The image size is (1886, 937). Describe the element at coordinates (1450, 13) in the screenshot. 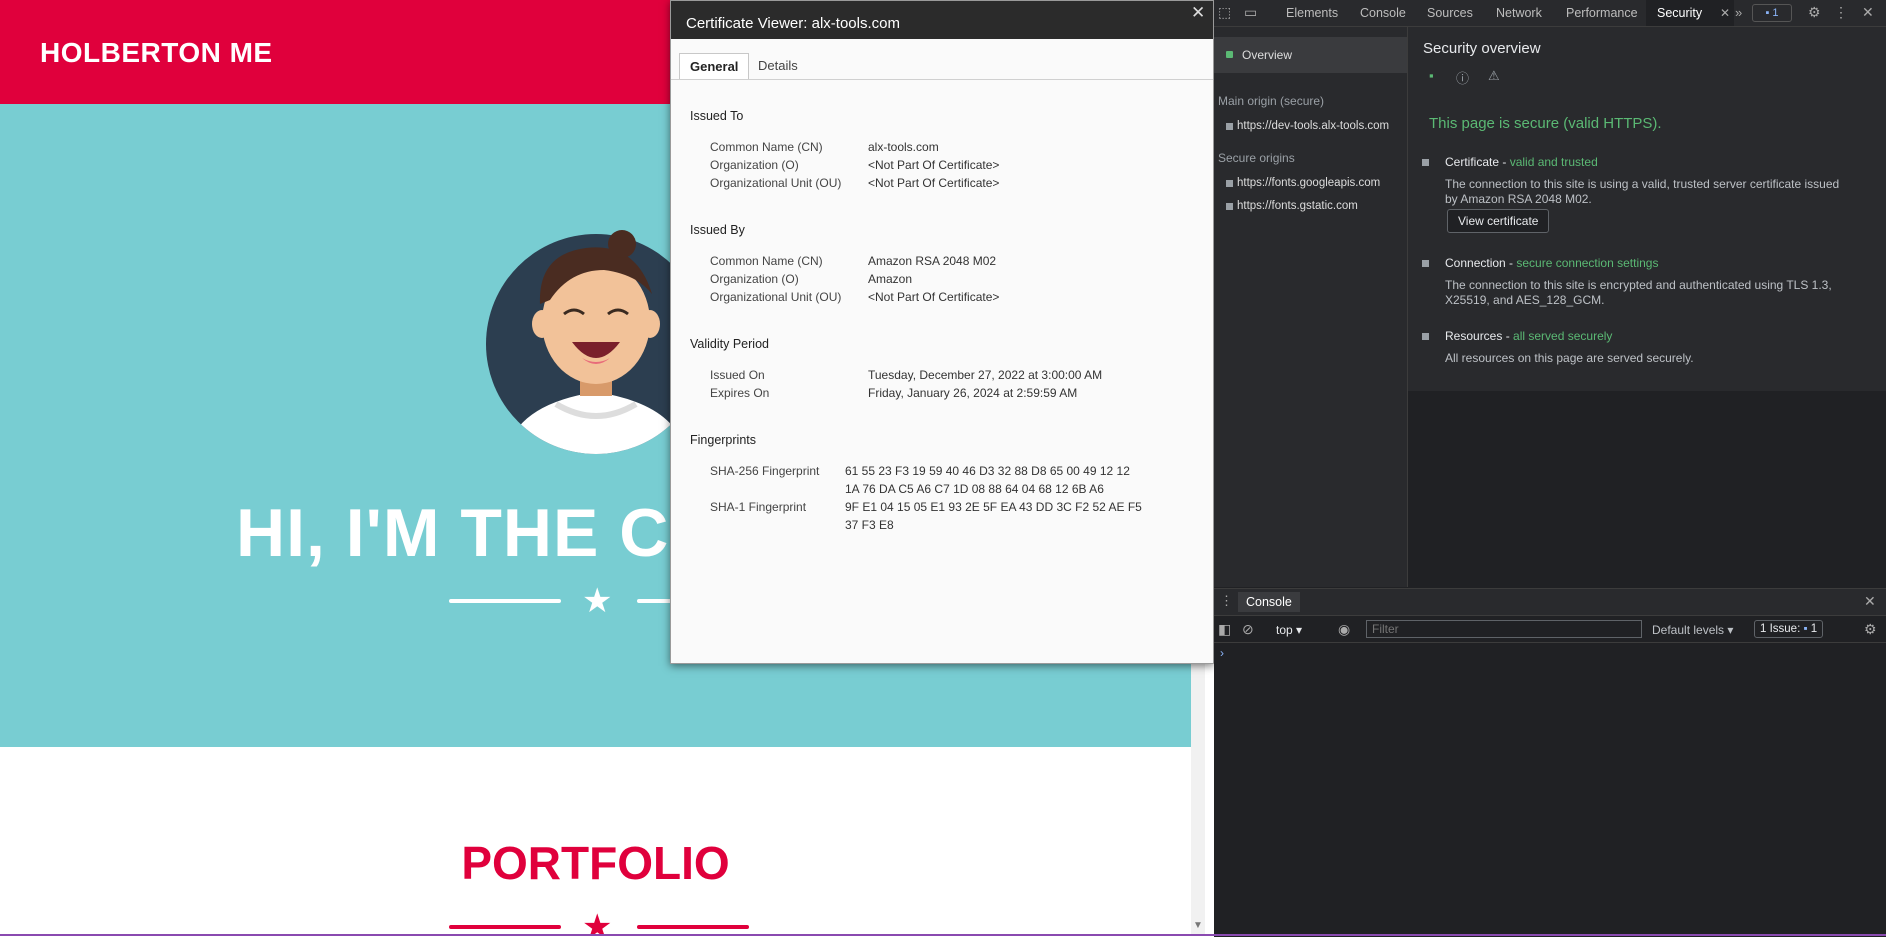

I see `tab-sources: Sources` at that location.